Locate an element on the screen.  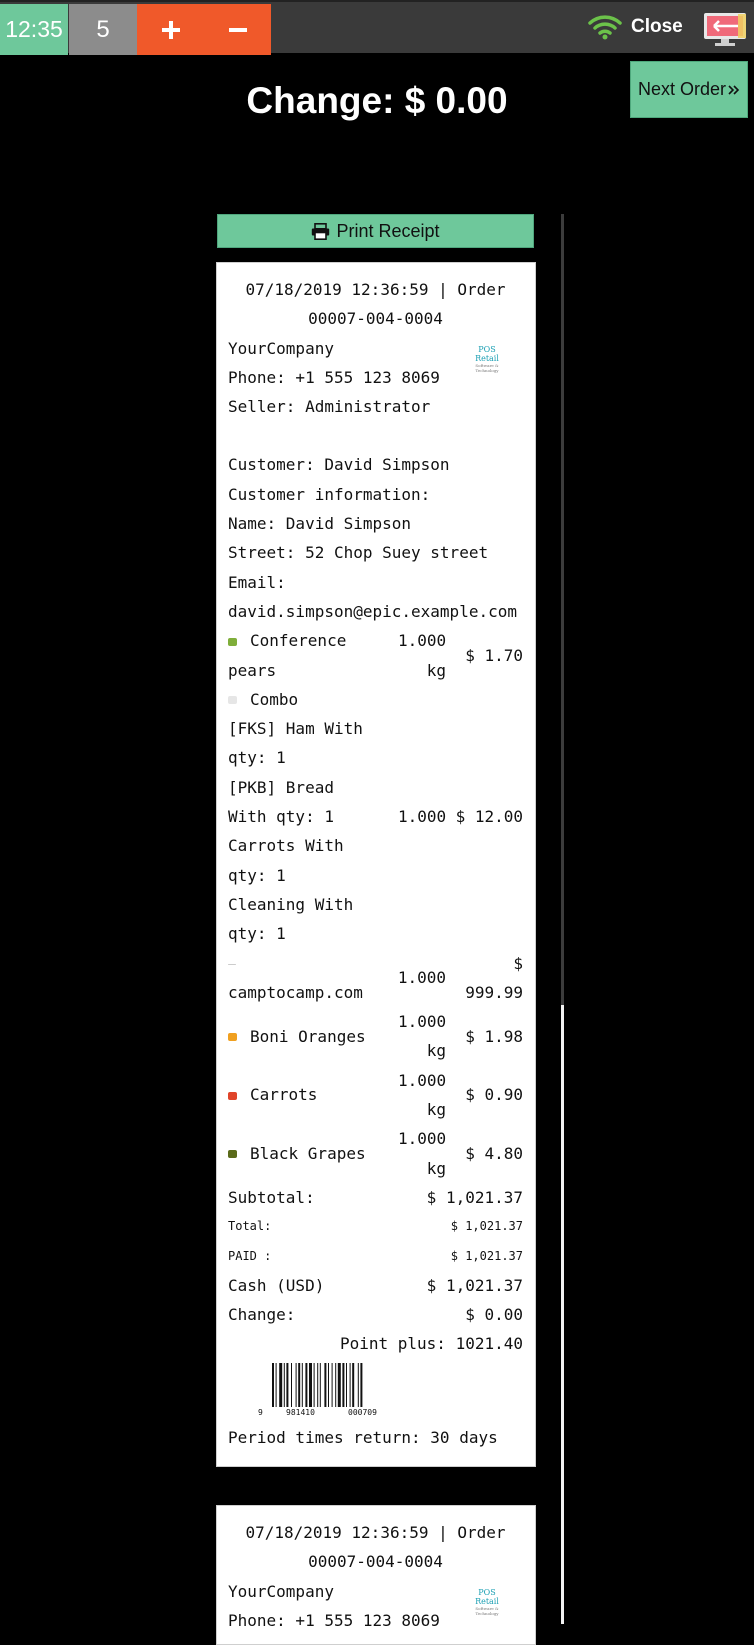
close-button: Close is located at coordinates (657, 27).